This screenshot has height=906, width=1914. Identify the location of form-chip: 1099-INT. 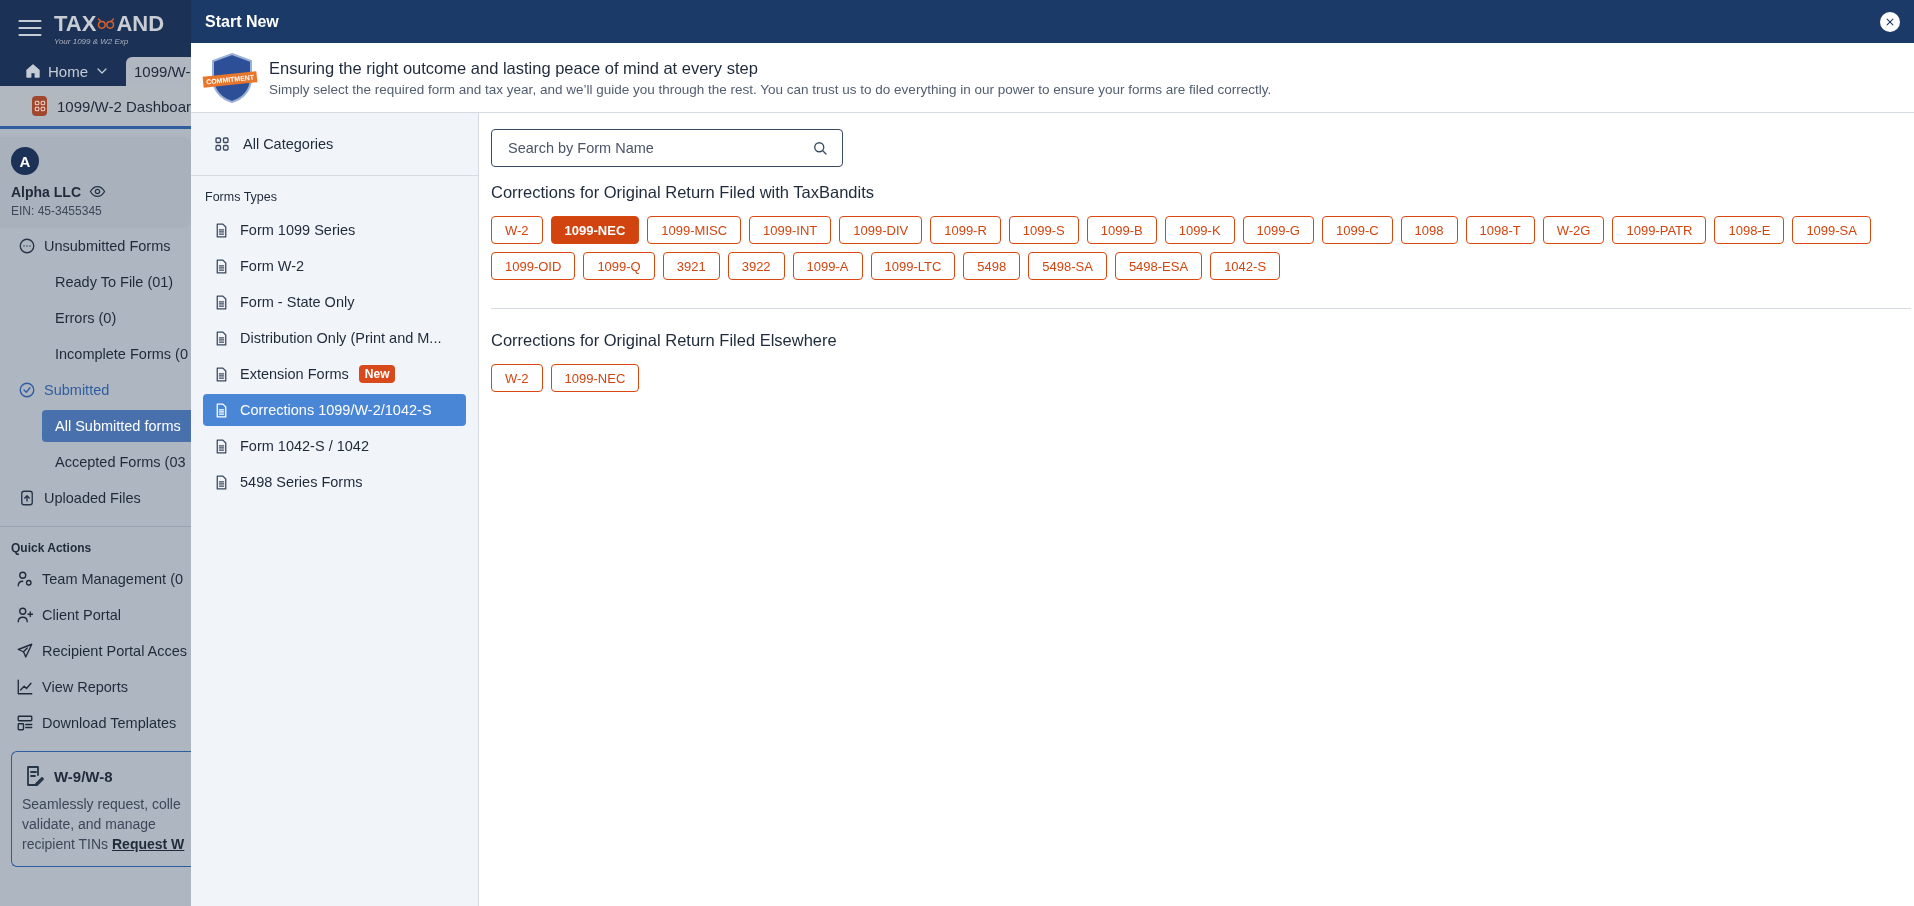
(790, 230).